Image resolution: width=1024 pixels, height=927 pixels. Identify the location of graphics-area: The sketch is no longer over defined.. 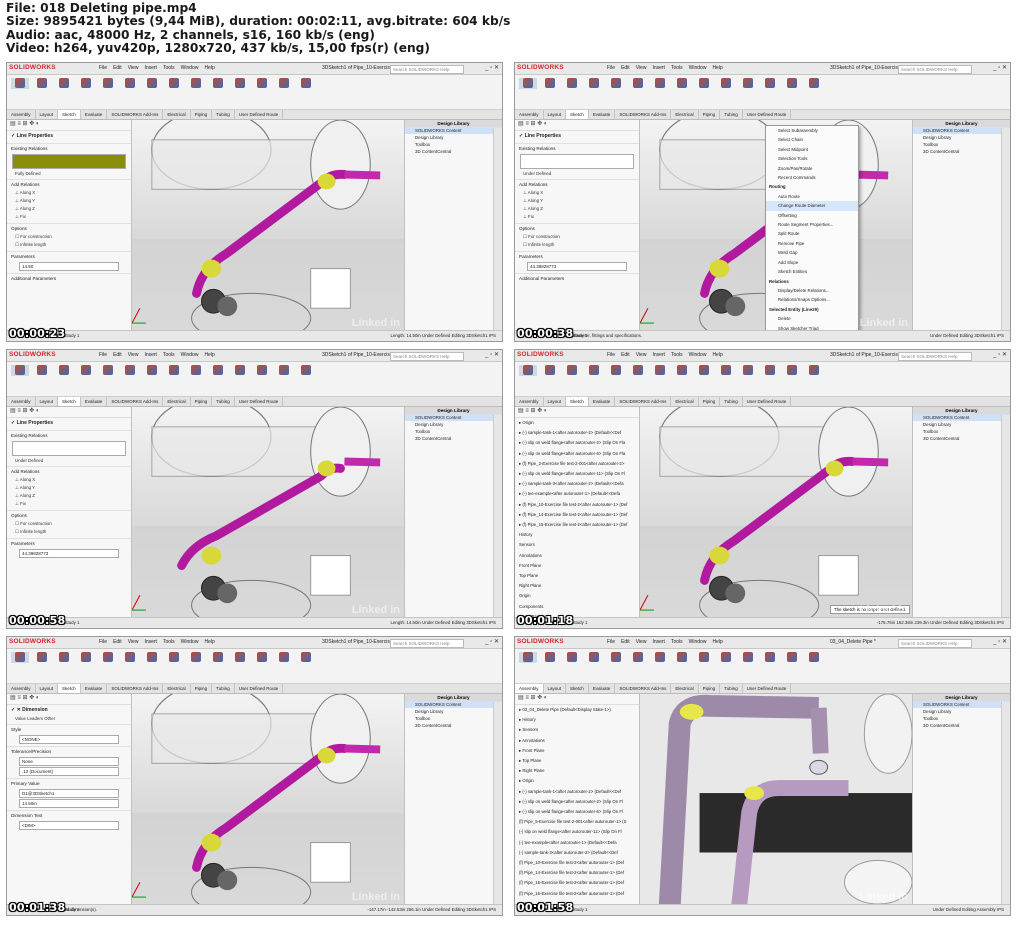
(776, 512).